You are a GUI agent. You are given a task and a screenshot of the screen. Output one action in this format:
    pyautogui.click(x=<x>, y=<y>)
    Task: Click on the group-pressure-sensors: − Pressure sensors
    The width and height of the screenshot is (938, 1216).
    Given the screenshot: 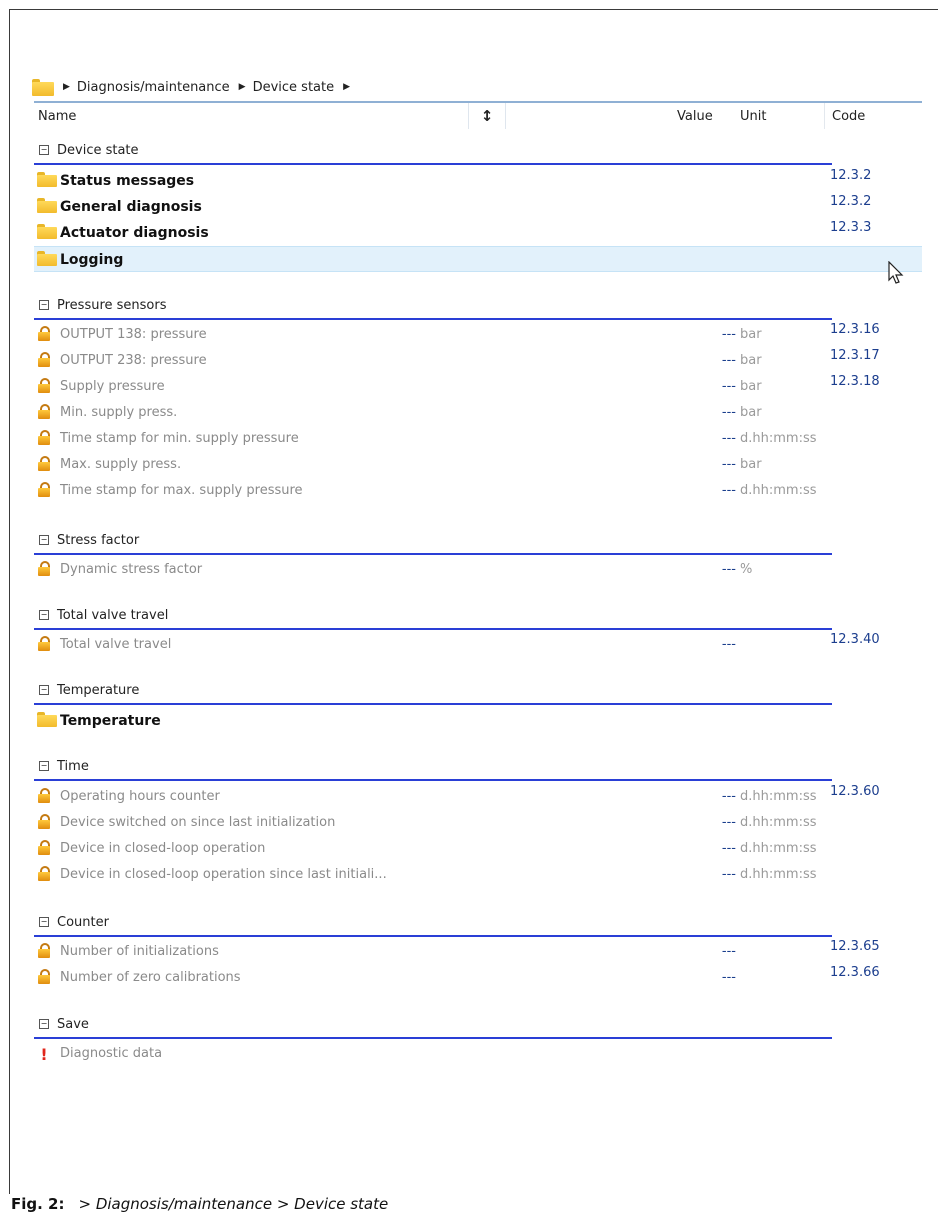 What is the action you would take?
    pyautogui.click(x=433, y=307)
    